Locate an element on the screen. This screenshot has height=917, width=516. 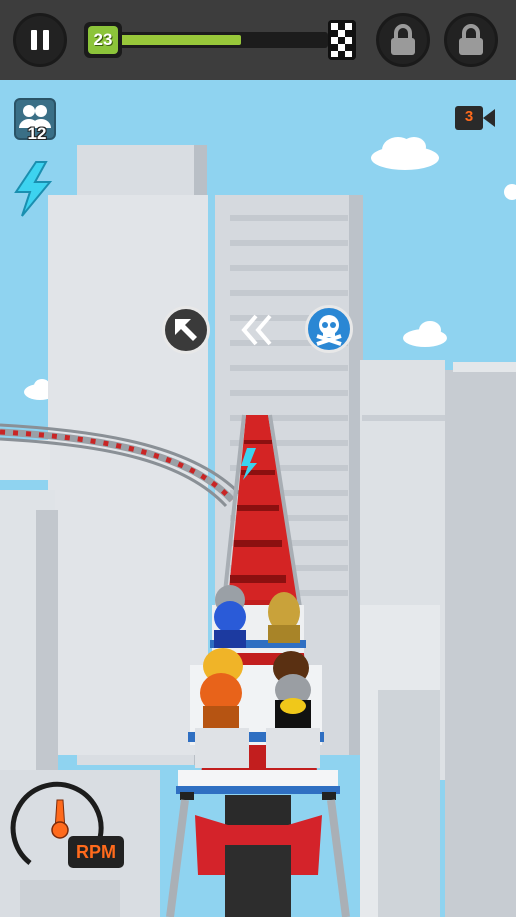
pause-icon is located at coordinates (40, 40).